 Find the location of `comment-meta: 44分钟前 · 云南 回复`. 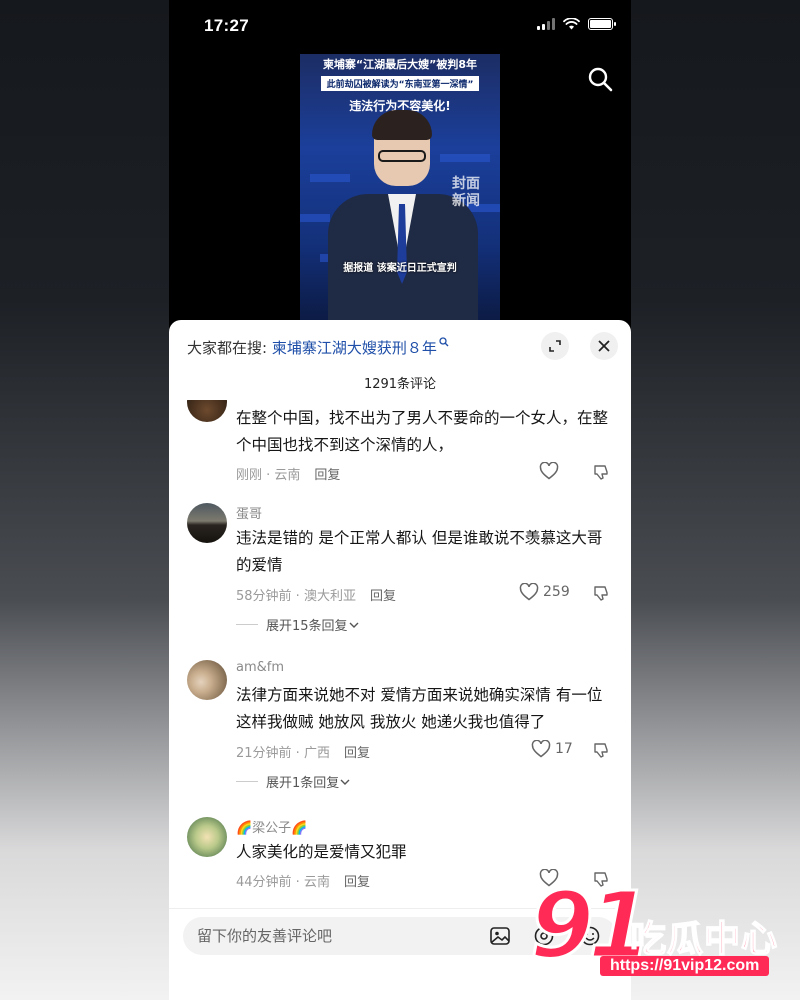

comment-meta: 44分钟前 · 云南 回复 is located at coordinates (303, 880).